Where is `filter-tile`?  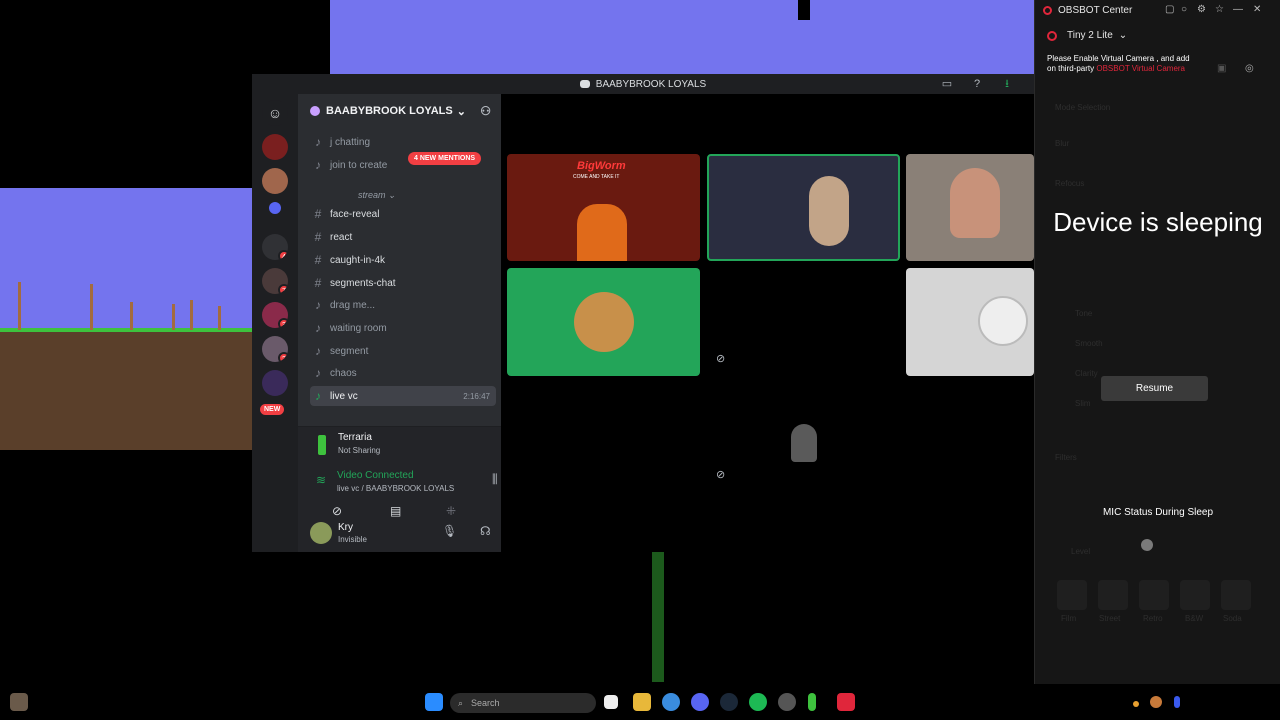
filter-tile is located at coordinates (1195, 595).